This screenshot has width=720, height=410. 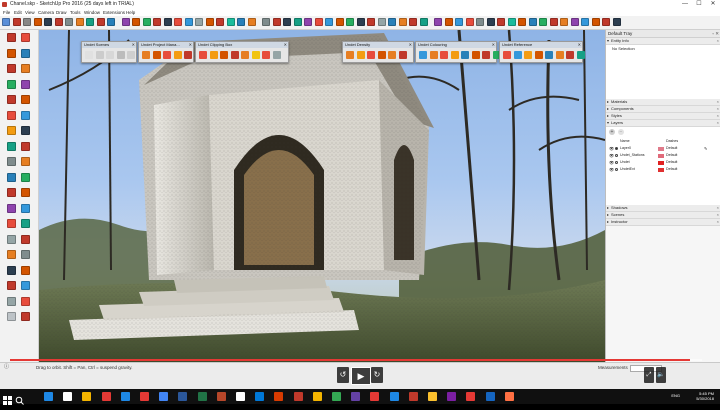 I want to click on undet-colouring-toolbar: Undet Colouring ✕, so click(x=458, y=52).